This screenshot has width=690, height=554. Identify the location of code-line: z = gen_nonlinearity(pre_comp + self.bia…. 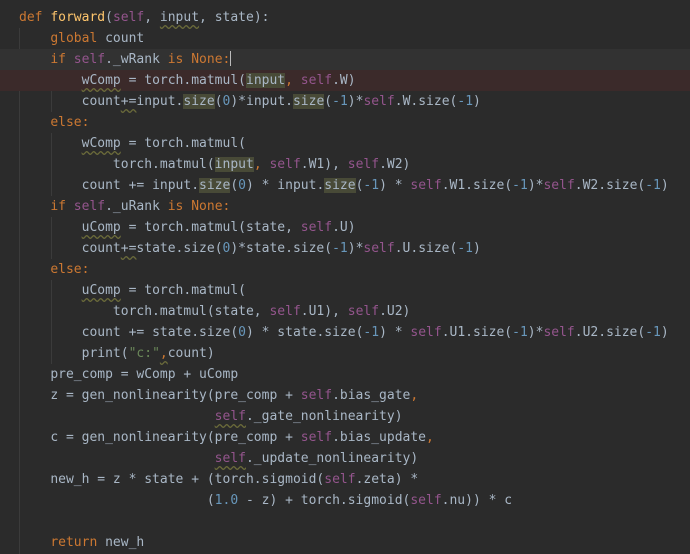
(345, 395).